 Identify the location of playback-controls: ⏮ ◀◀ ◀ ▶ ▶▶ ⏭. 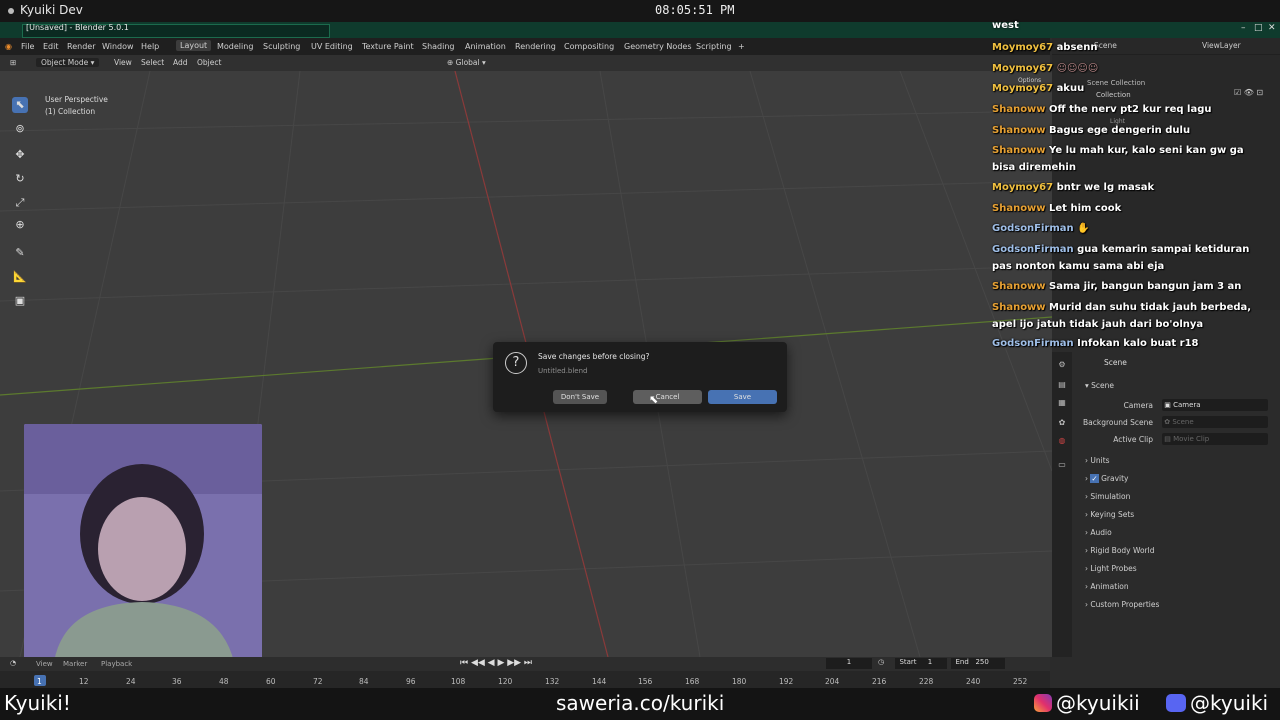
(496, 663).